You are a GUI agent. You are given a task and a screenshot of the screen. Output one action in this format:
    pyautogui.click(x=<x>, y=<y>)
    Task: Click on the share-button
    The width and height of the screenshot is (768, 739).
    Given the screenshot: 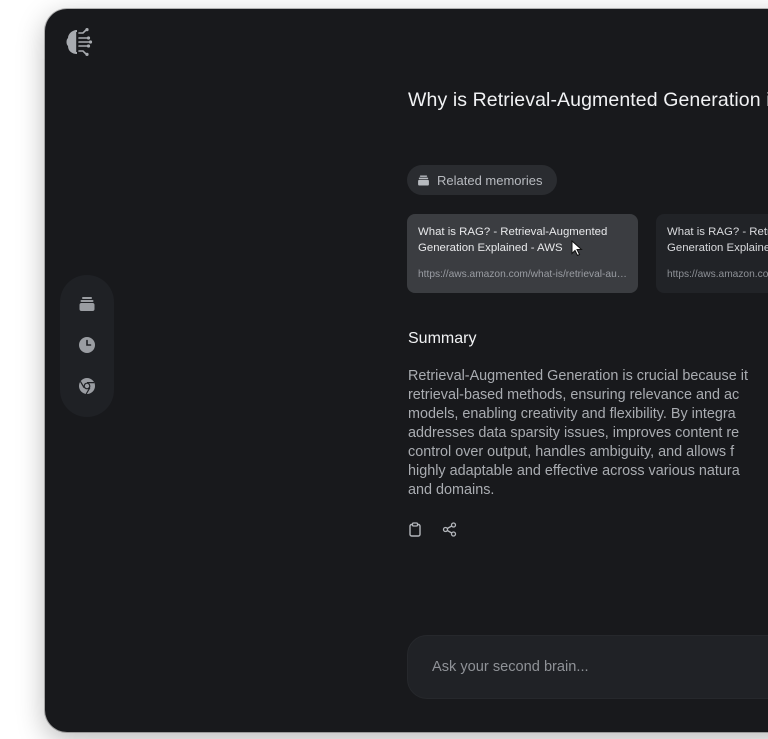 What is the action you would take?
    pyautogui.click(x=449, y=529)
    